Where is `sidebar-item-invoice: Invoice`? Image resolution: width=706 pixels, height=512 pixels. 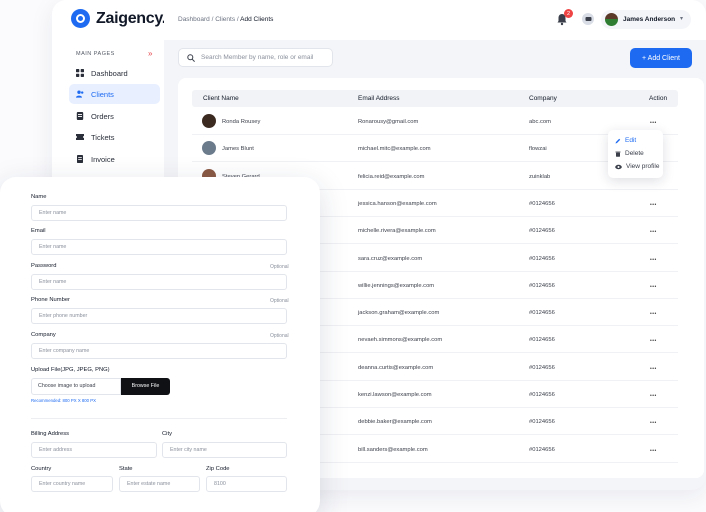
sidebar-item-invoice: Invoice is located at coordinates (114, 159).